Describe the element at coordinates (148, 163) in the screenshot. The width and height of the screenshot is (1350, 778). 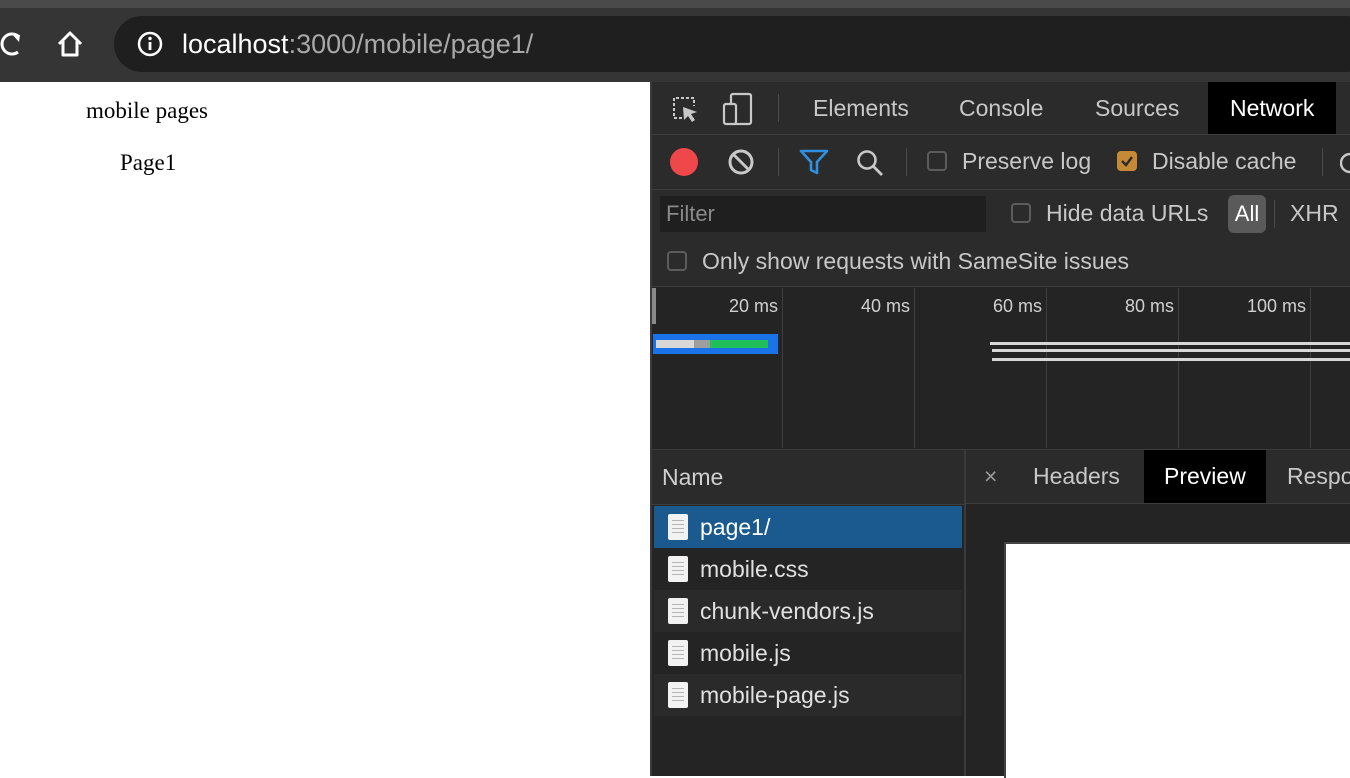
I see `page-link: Page1` at that location.